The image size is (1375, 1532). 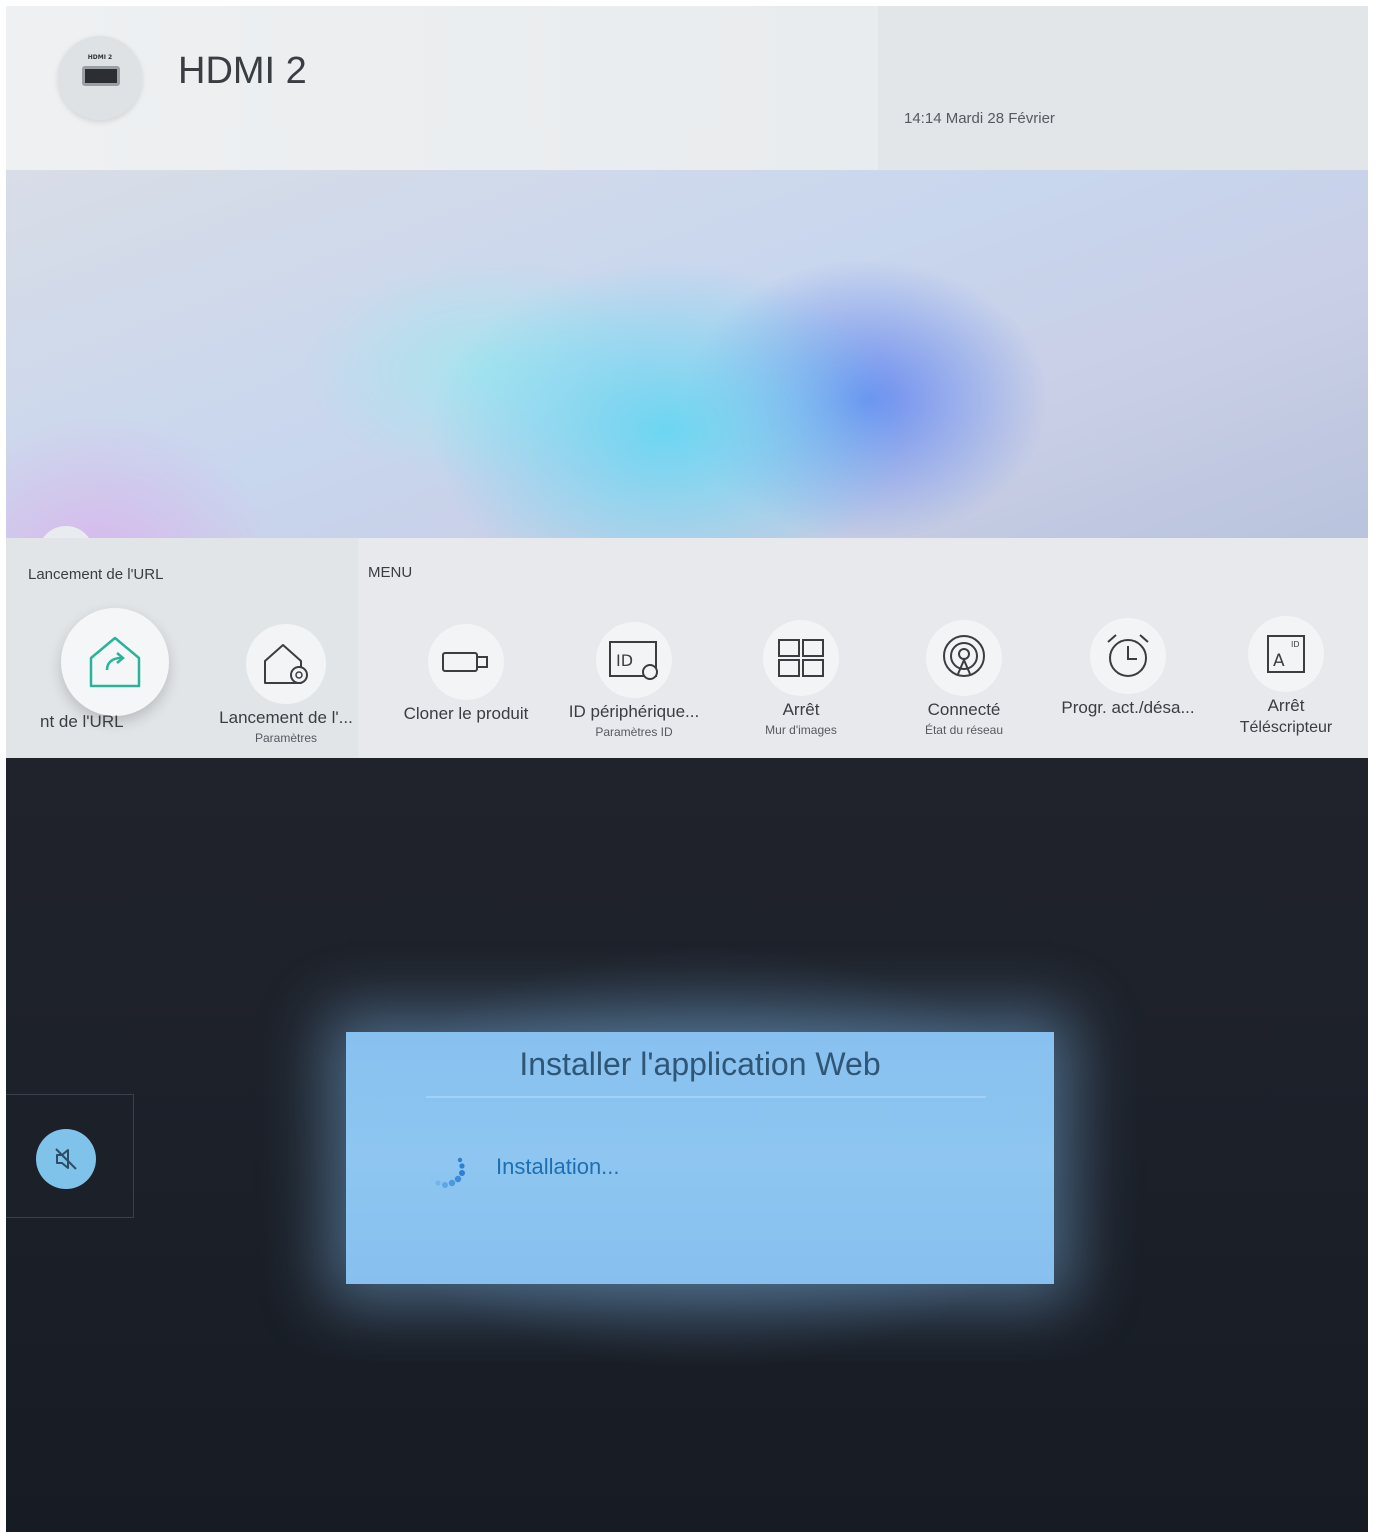 What do you see at coordinates (96, 574) in the screenshot?
I see `url-section-label: Lancement de l'URL` at bounding box center [96, 574].